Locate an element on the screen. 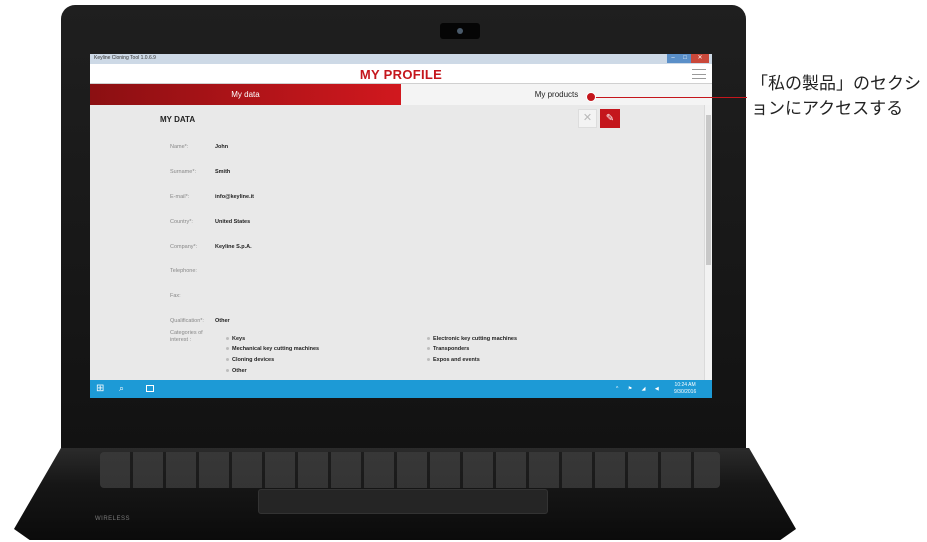 The height and width of the screenshot is (542, 927). category-label: Expos and events is located at coordinates (456, 360).